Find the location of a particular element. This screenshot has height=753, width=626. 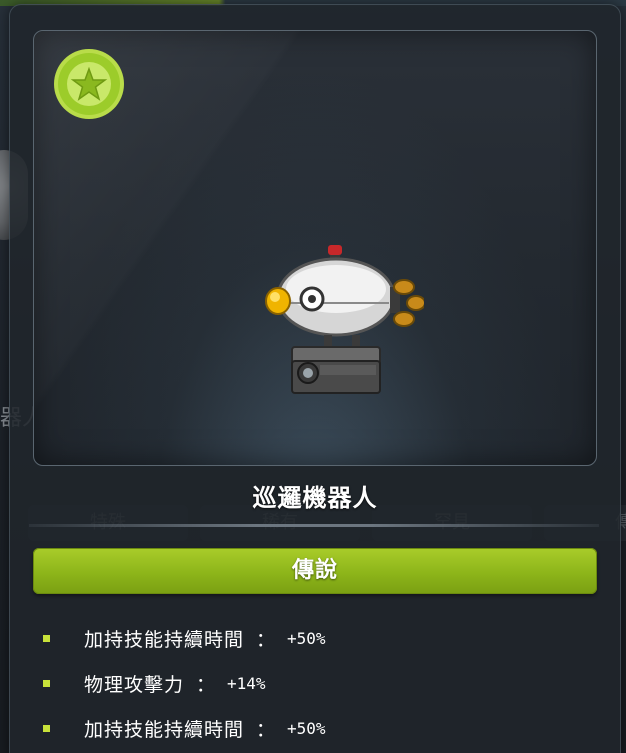

stat-name: 物理攻擊力 is located at coordinates (134, 685).